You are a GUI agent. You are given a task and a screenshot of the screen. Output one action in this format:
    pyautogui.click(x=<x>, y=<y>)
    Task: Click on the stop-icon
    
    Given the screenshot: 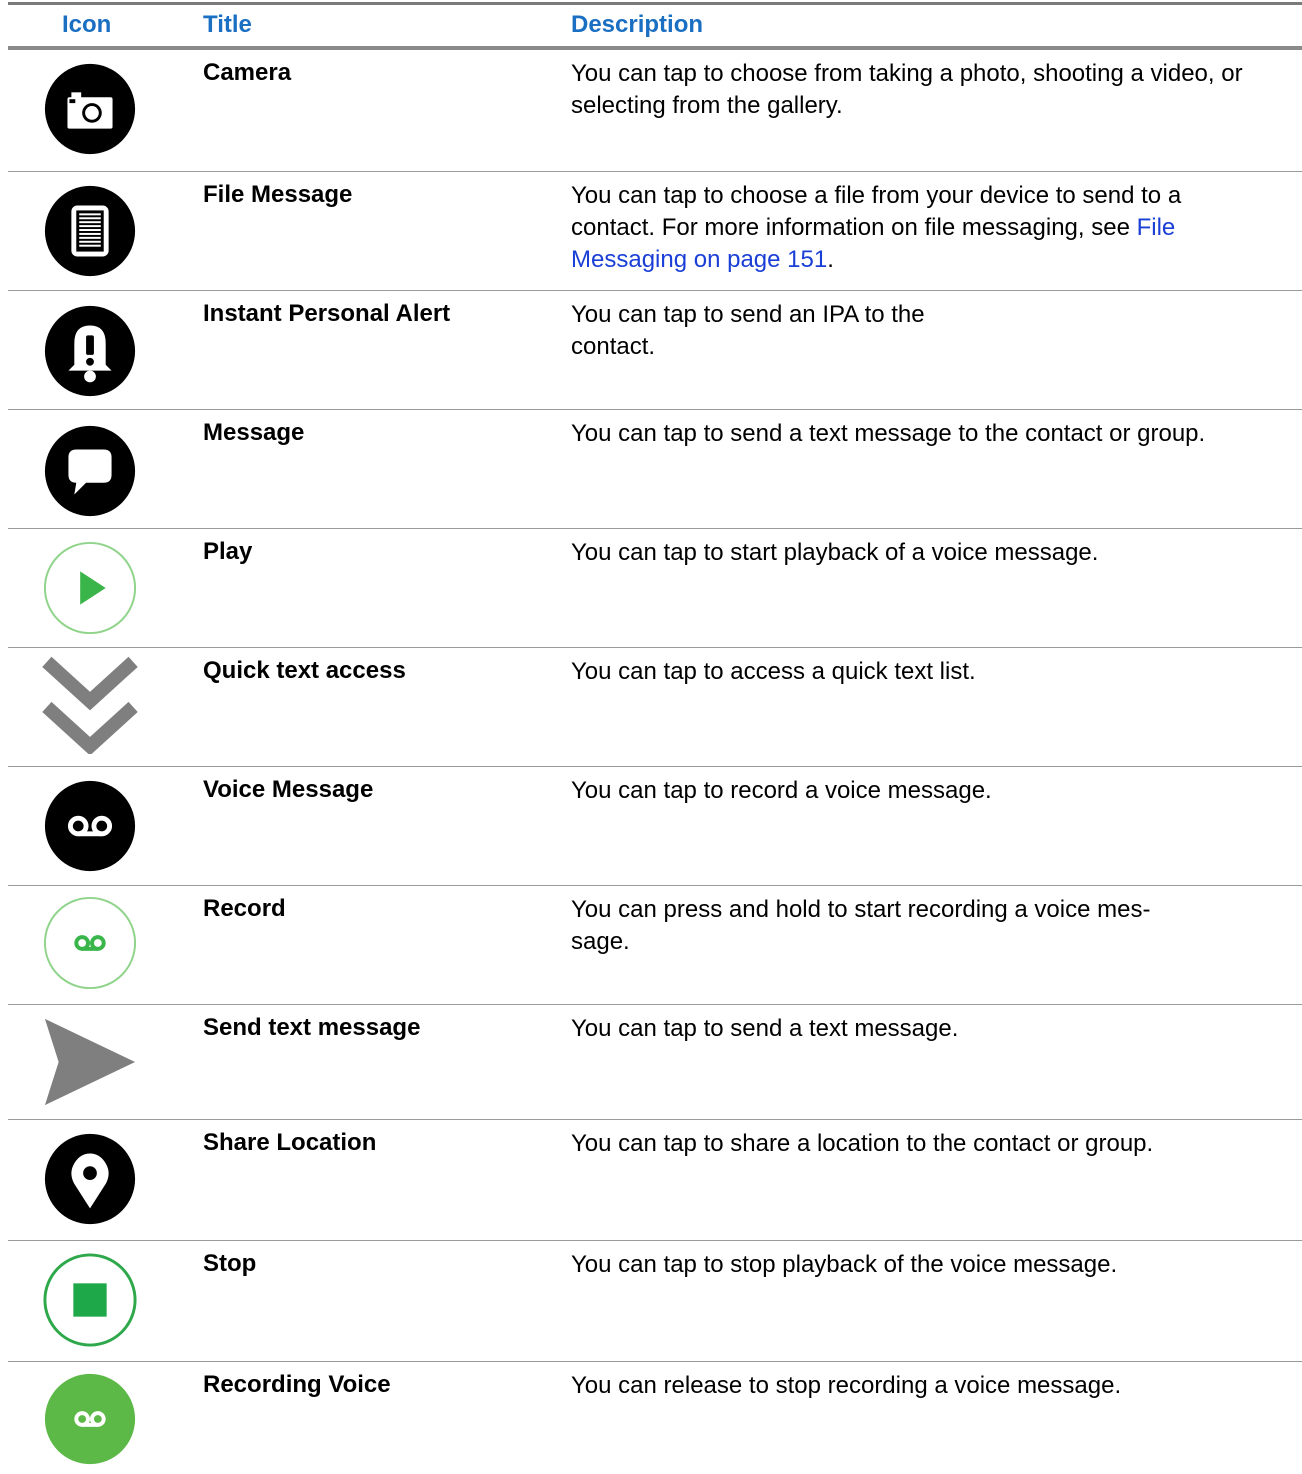 What is the action you would take?
    pyautogui.click(x=90, y=1300)
    